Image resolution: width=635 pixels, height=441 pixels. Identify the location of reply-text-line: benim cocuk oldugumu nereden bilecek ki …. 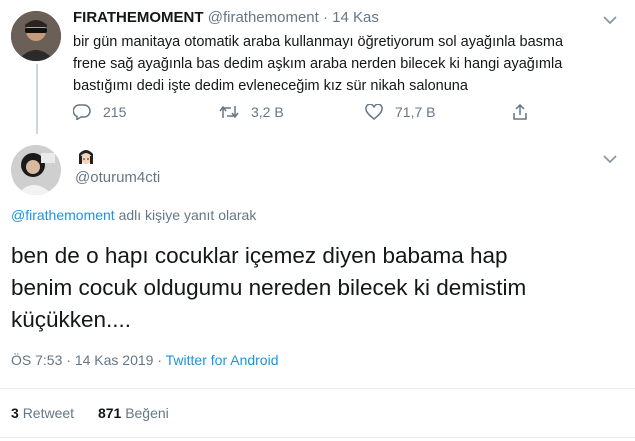
(269, 287).